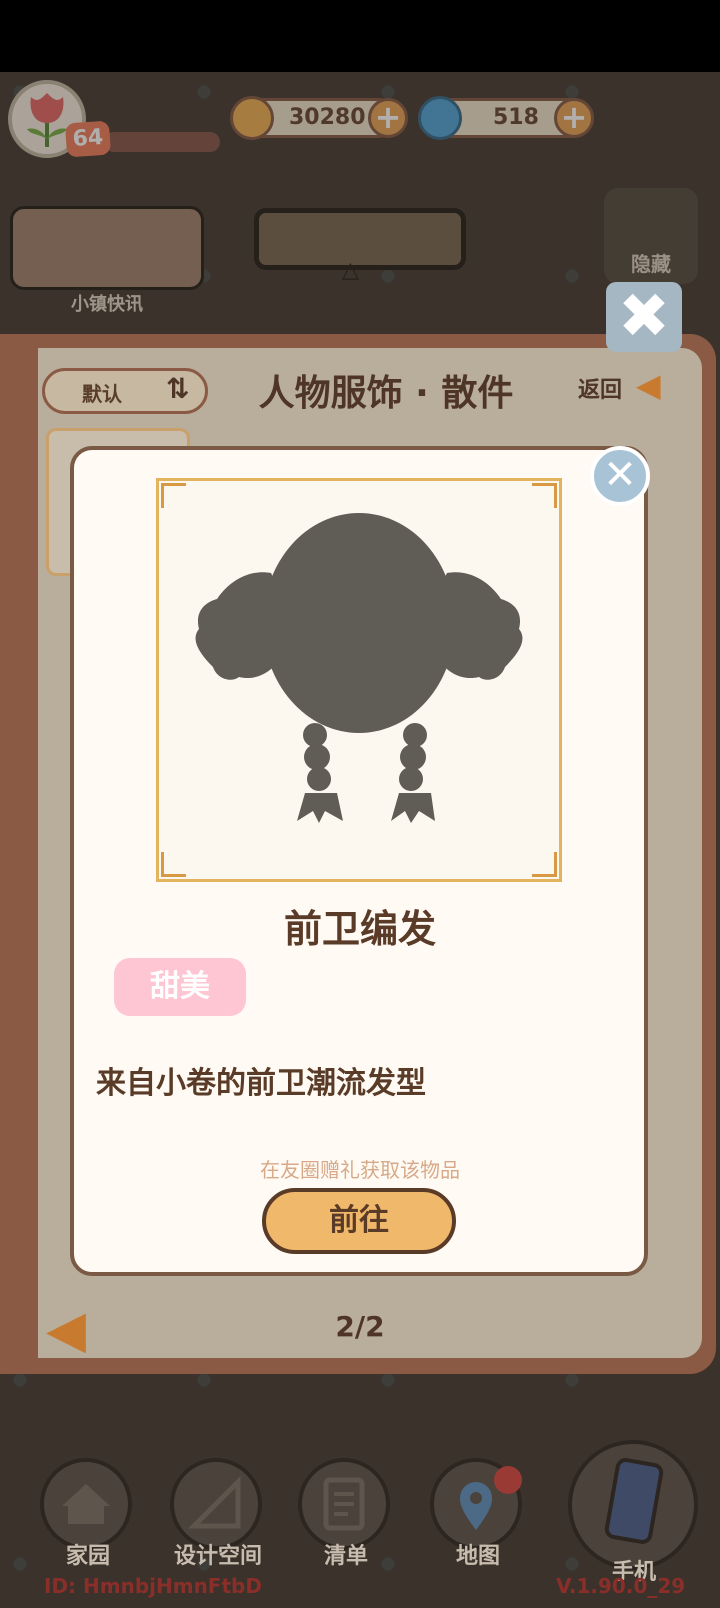 The image size is (720, 1608). What do you see at coordinates (360, 36) in the screenshot?
I see `status-bar` at bounding box center [360, 36].